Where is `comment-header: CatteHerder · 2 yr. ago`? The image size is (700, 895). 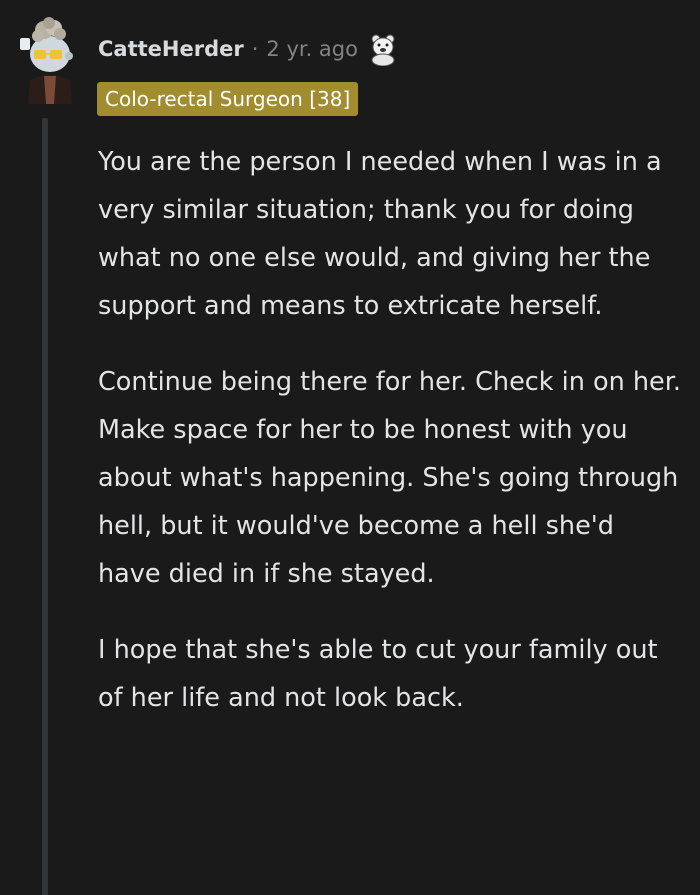 comment-header: CatteHerder · 2 yr. ago is located at coordinates (248, 49).